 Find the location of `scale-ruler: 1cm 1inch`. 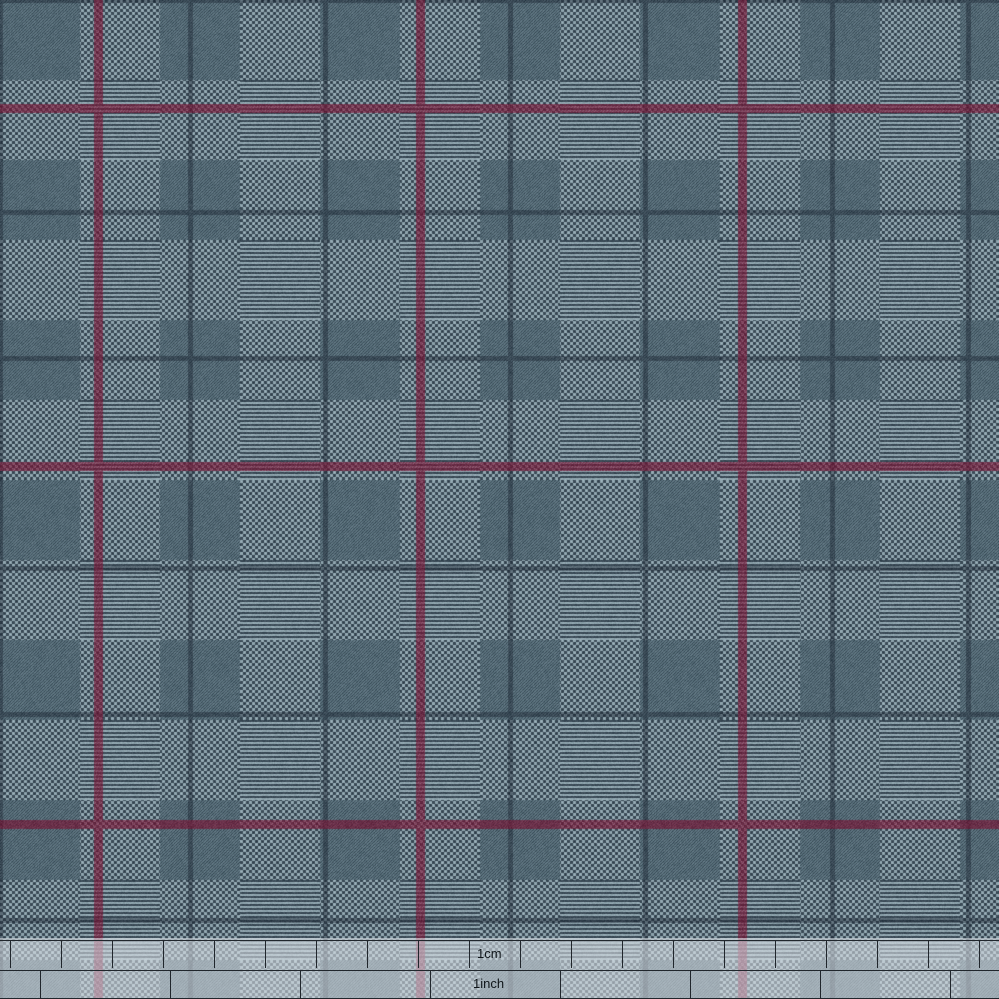

scale-ruler: 1cm 1inch is located at coordinates (499, 968).